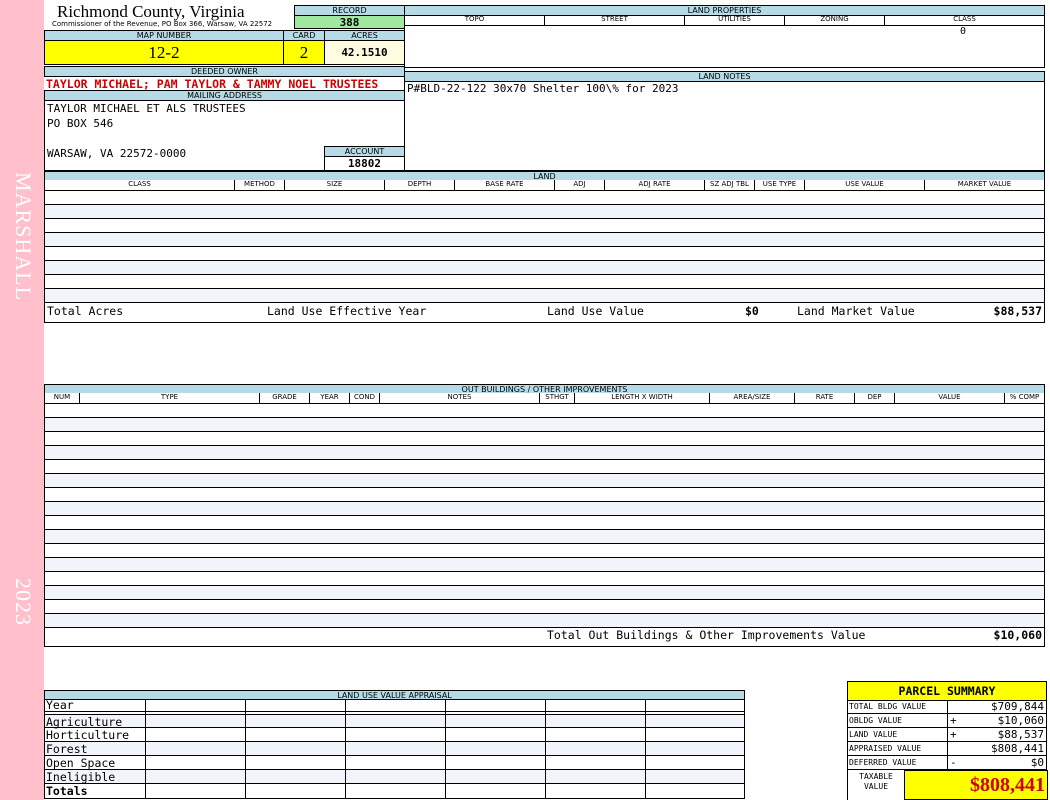 The height and width of the screenshot is (800, 1050). Describe the element at coordinates (84, 722) in the screenshot. I see `land-use-agriculture-label: Agriculture` at that location.